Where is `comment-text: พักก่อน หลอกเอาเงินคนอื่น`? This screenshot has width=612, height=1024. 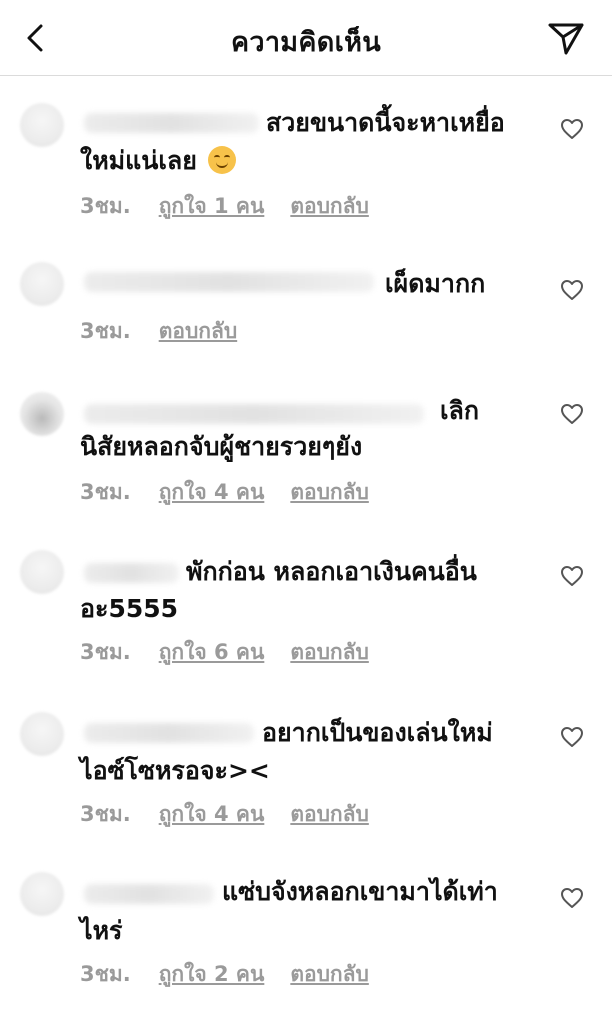 comment-text: พักก่อน หลอกเอาเงินคนอื่น is located at coordinates (331, 571).